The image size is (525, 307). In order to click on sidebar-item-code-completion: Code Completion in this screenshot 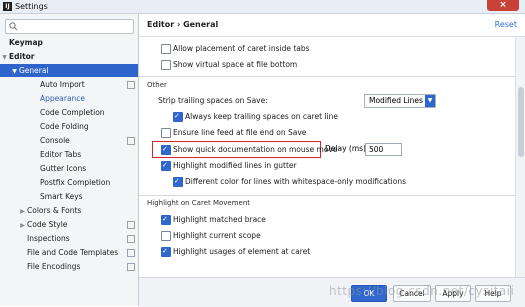, I will do `click(89, 112)`.